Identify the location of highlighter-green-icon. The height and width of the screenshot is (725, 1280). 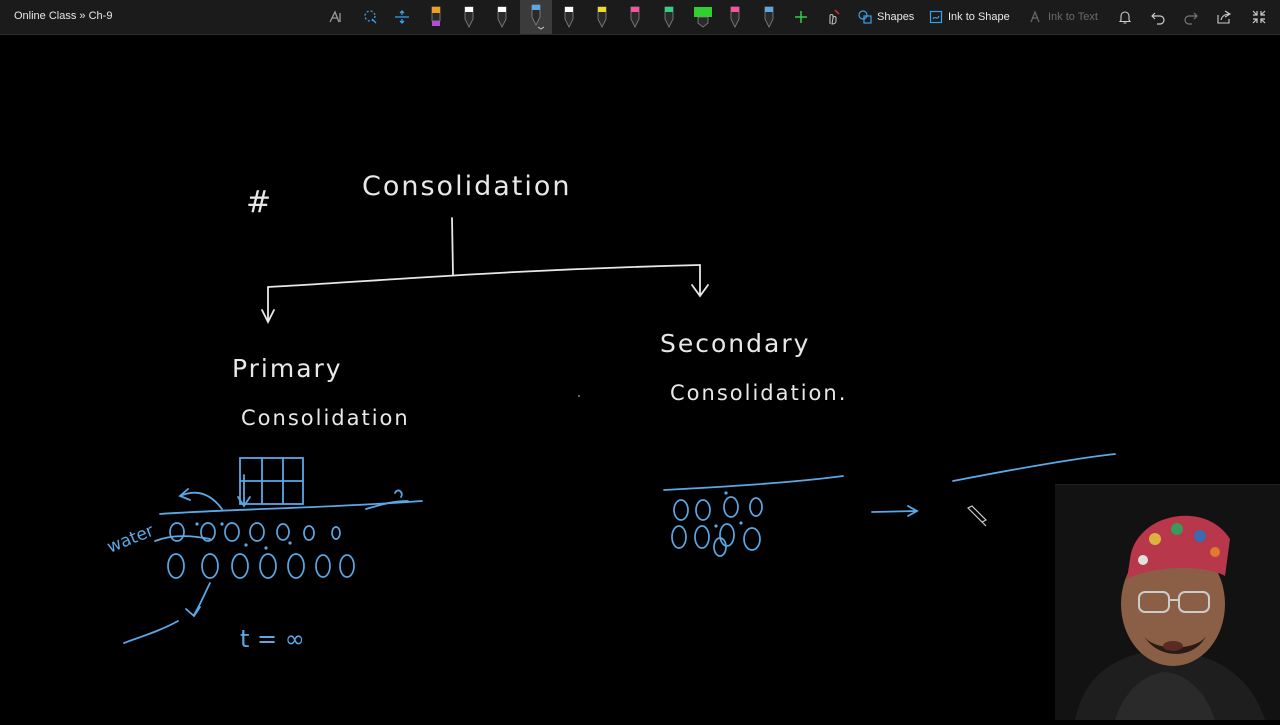
(703, 17).